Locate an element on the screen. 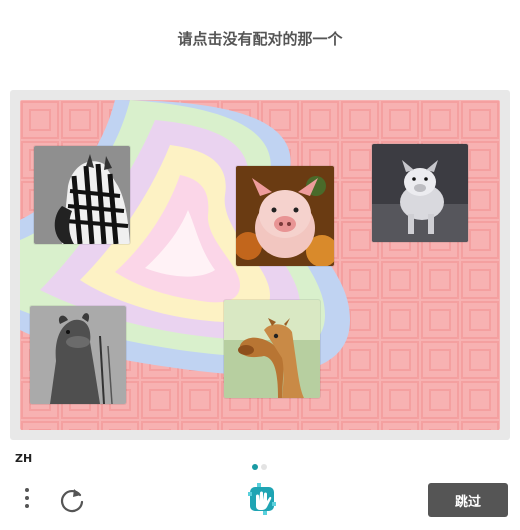 The width and height of the screenshot is (520, 530). zebra-tile is located at coordinates (82, 195).